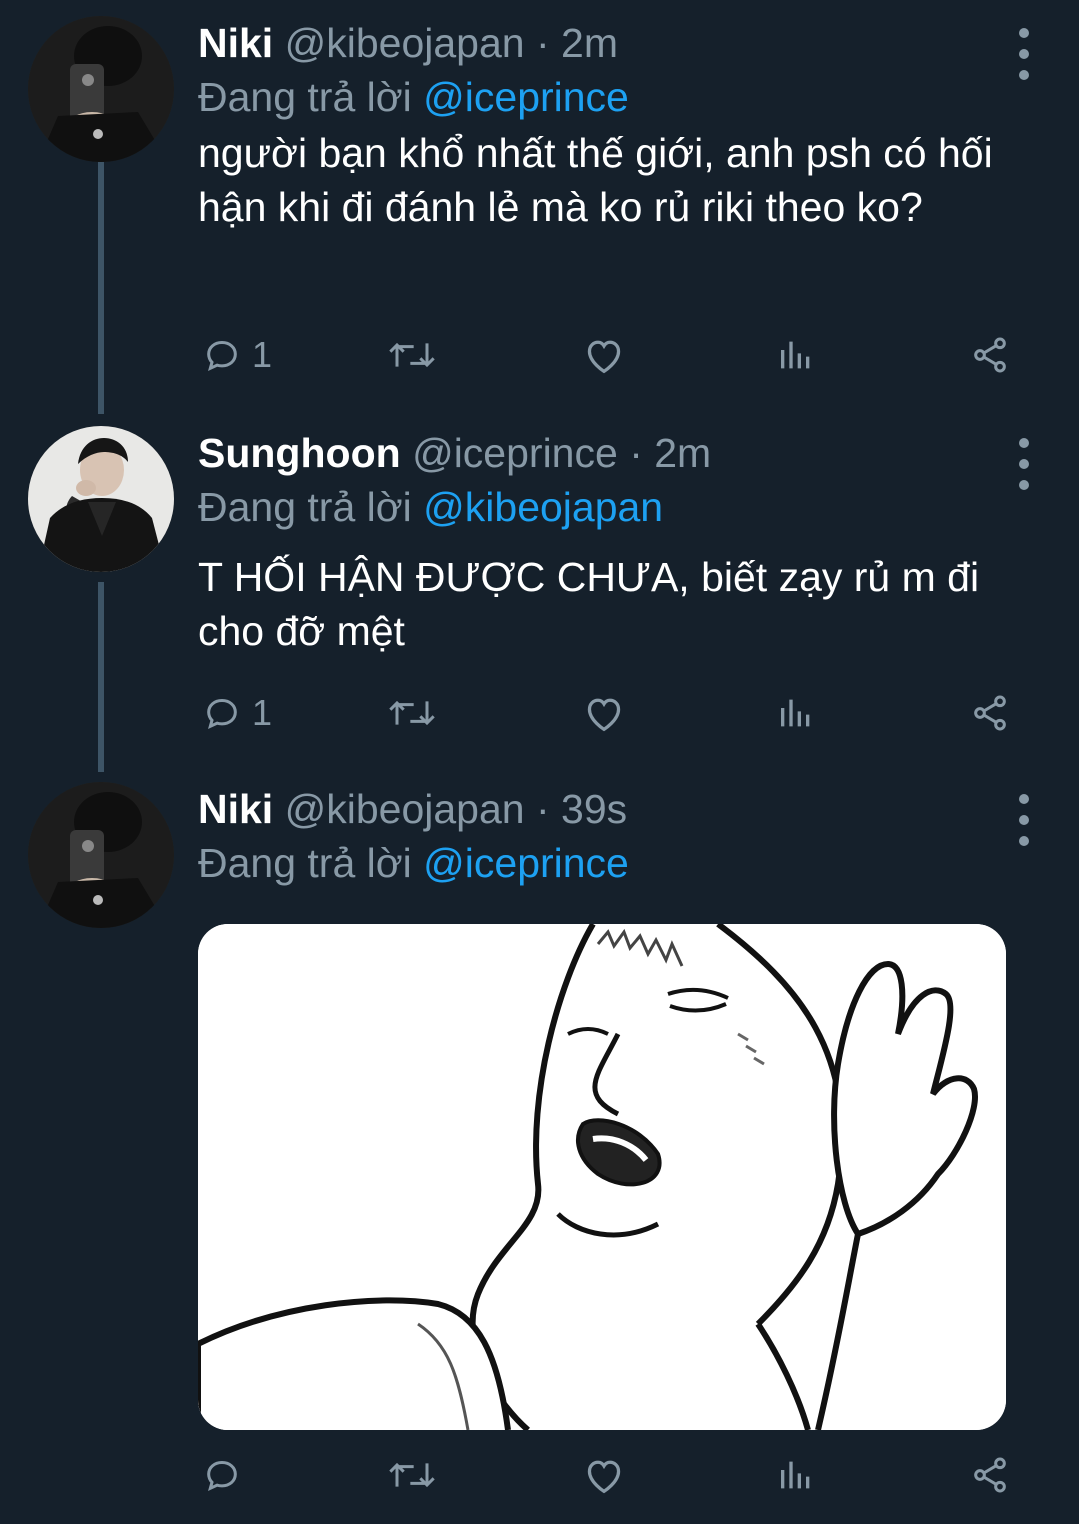 Image resolution: width=1079 pixels, height=1524 pixels. I want to click on tweet-header: Niki @kibeojapan · 39s, so click(412, 809).